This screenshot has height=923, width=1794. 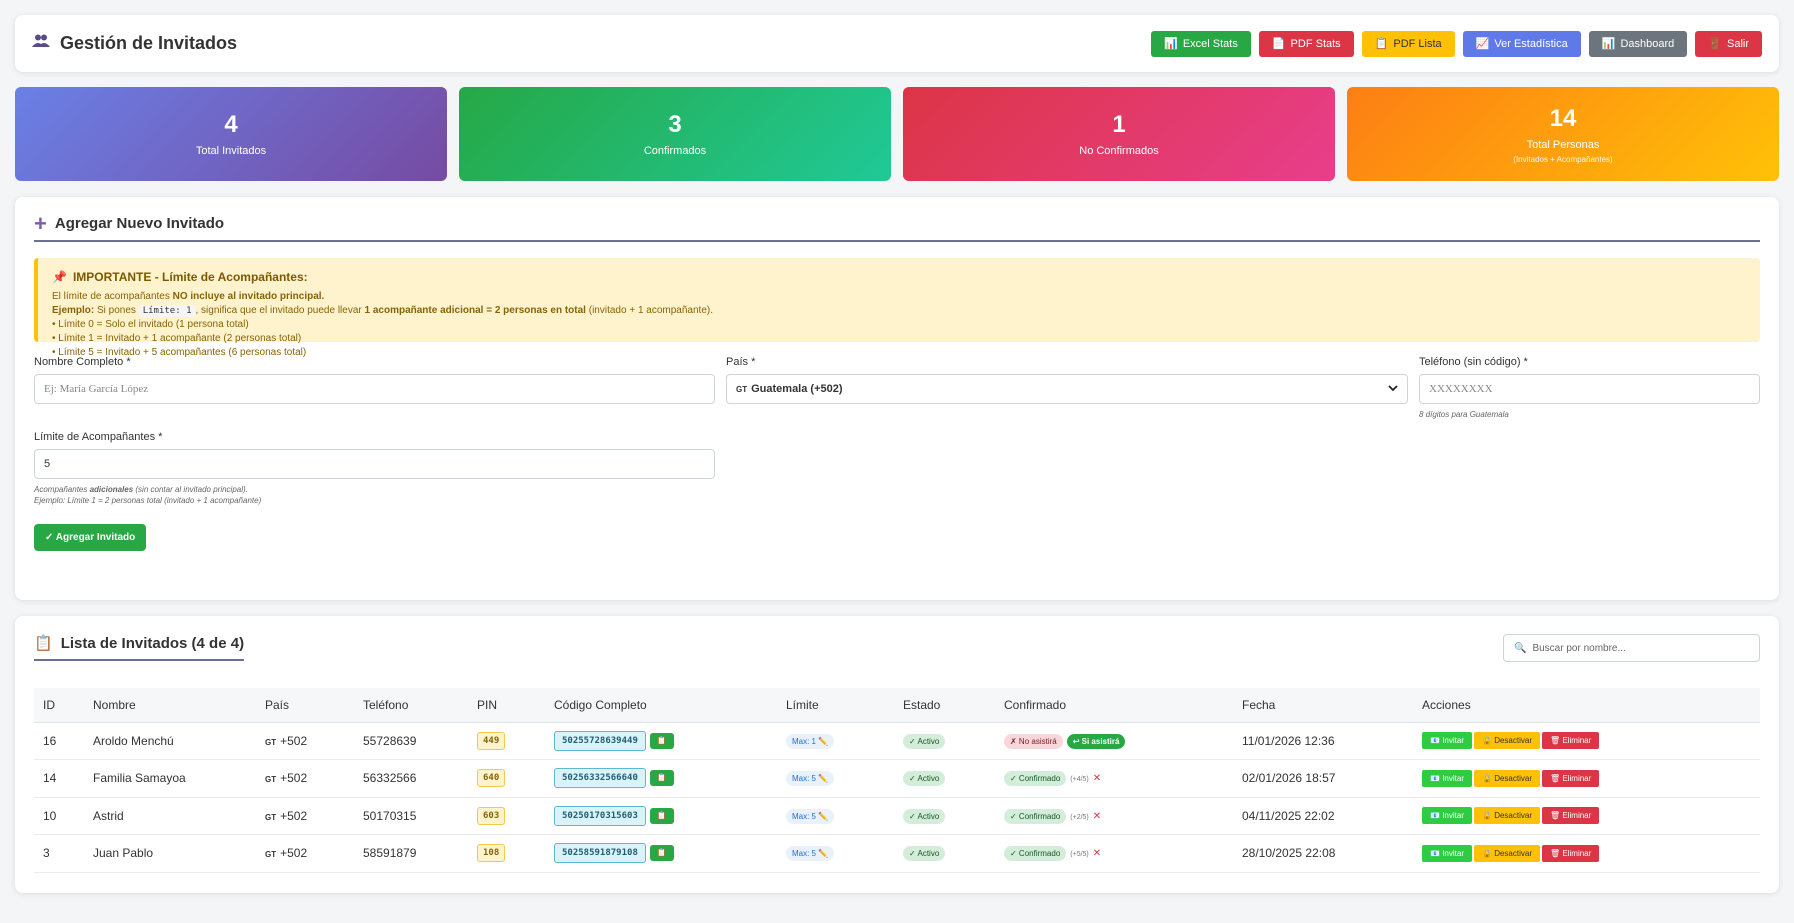 What do you see at coordinates (1728, 43) in the screenshot?
I see `salir-button: 🚪 Salir` at bounding box center [1728, 43].